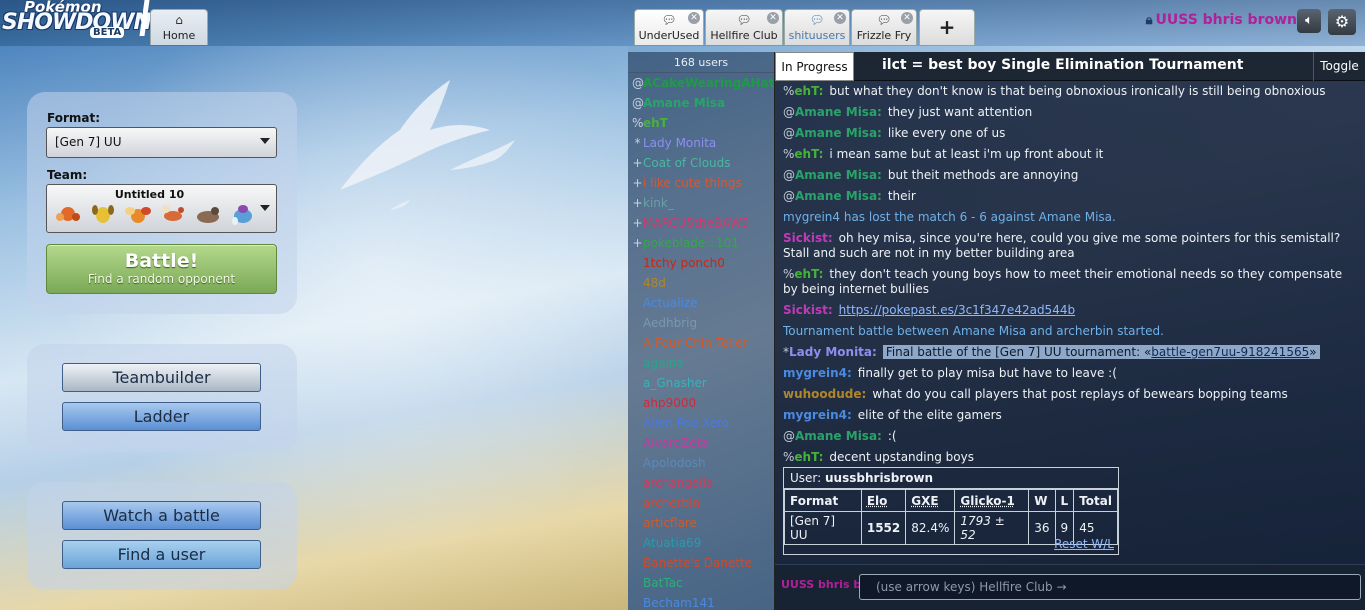 The image size is (1365, 610). I want to click on user-list-item: Atuatia69, so click(701, 543).